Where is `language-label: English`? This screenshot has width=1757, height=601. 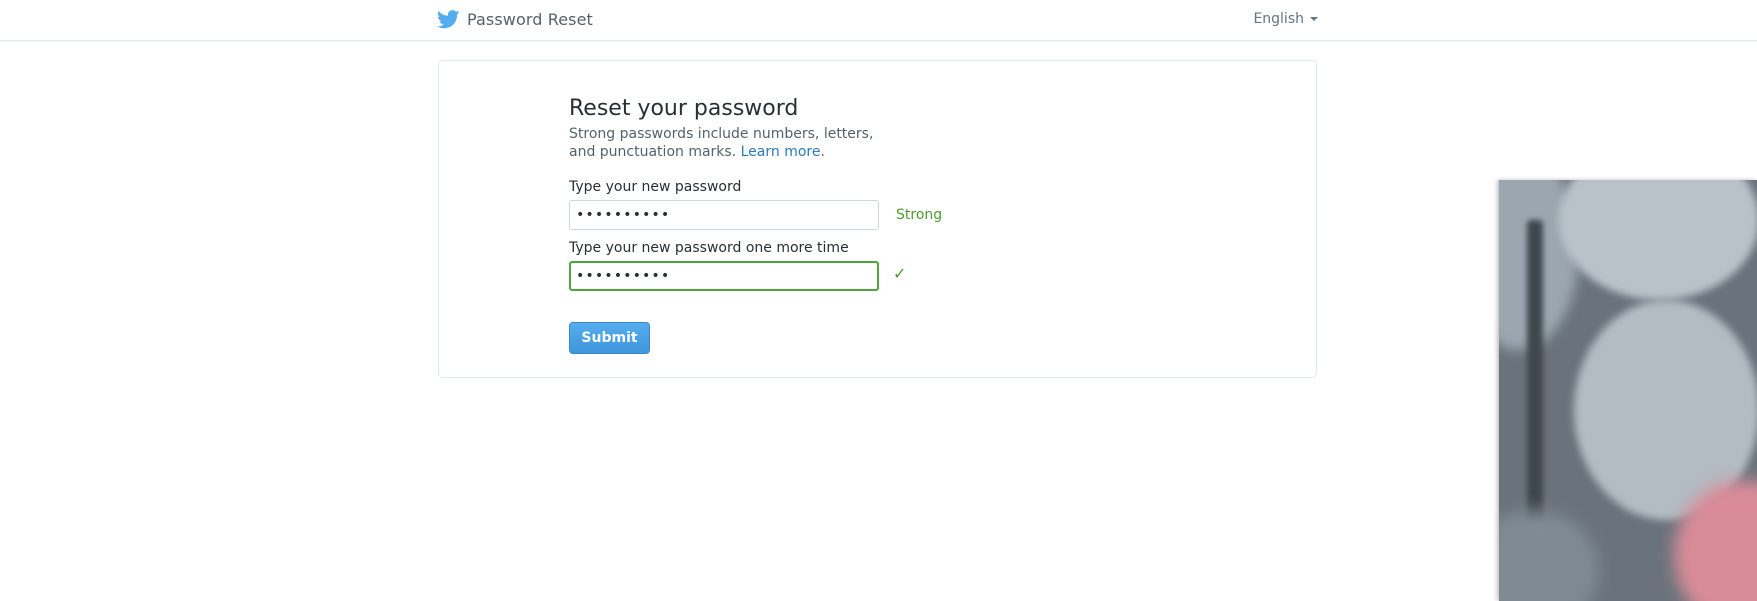 language-label: English is located at coordinates (1278, 19).